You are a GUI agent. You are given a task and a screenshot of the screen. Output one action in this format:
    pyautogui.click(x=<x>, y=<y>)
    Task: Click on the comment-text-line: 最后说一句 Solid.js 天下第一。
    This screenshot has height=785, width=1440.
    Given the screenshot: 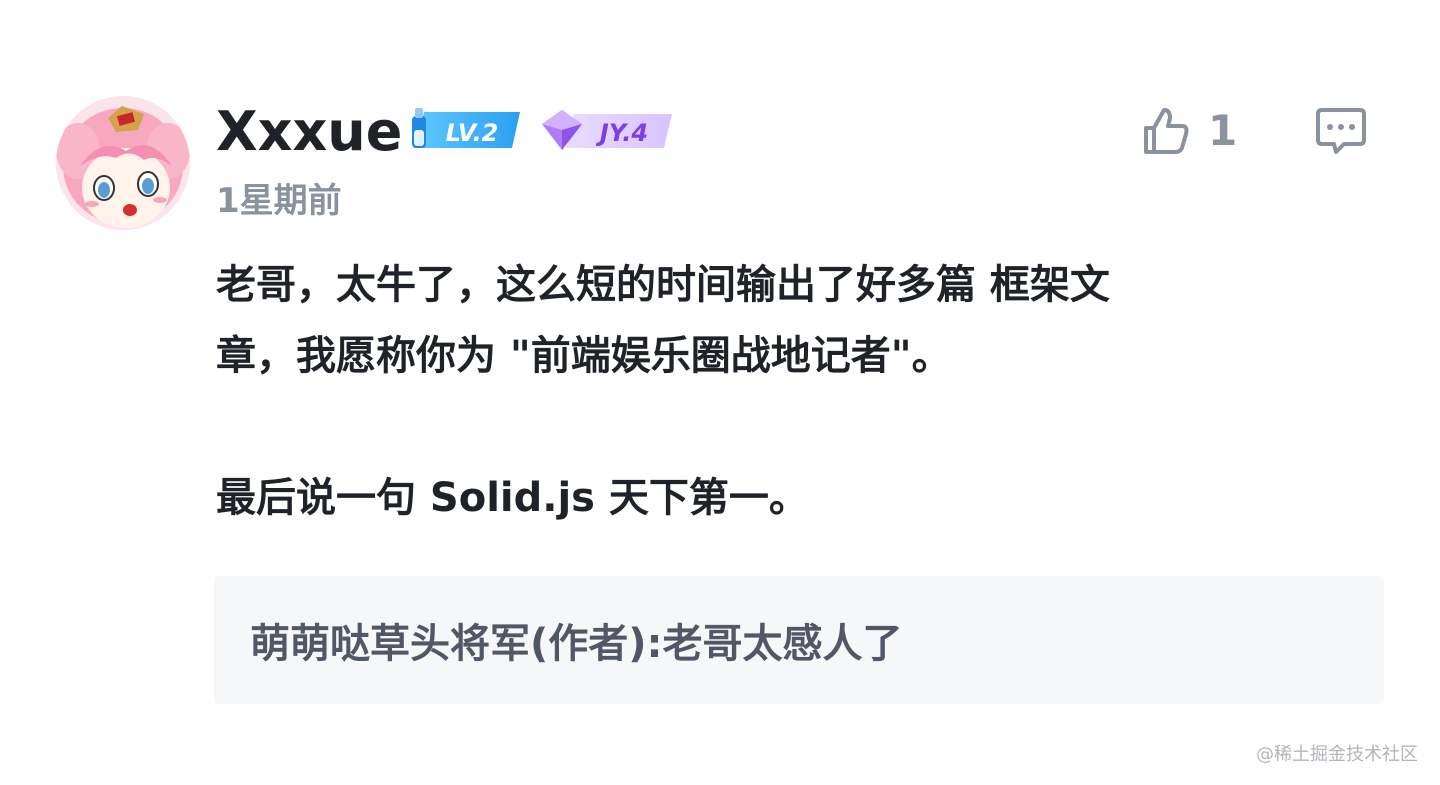 What is the action you would take?
    pyautogui.click(x=512, y=498)
    